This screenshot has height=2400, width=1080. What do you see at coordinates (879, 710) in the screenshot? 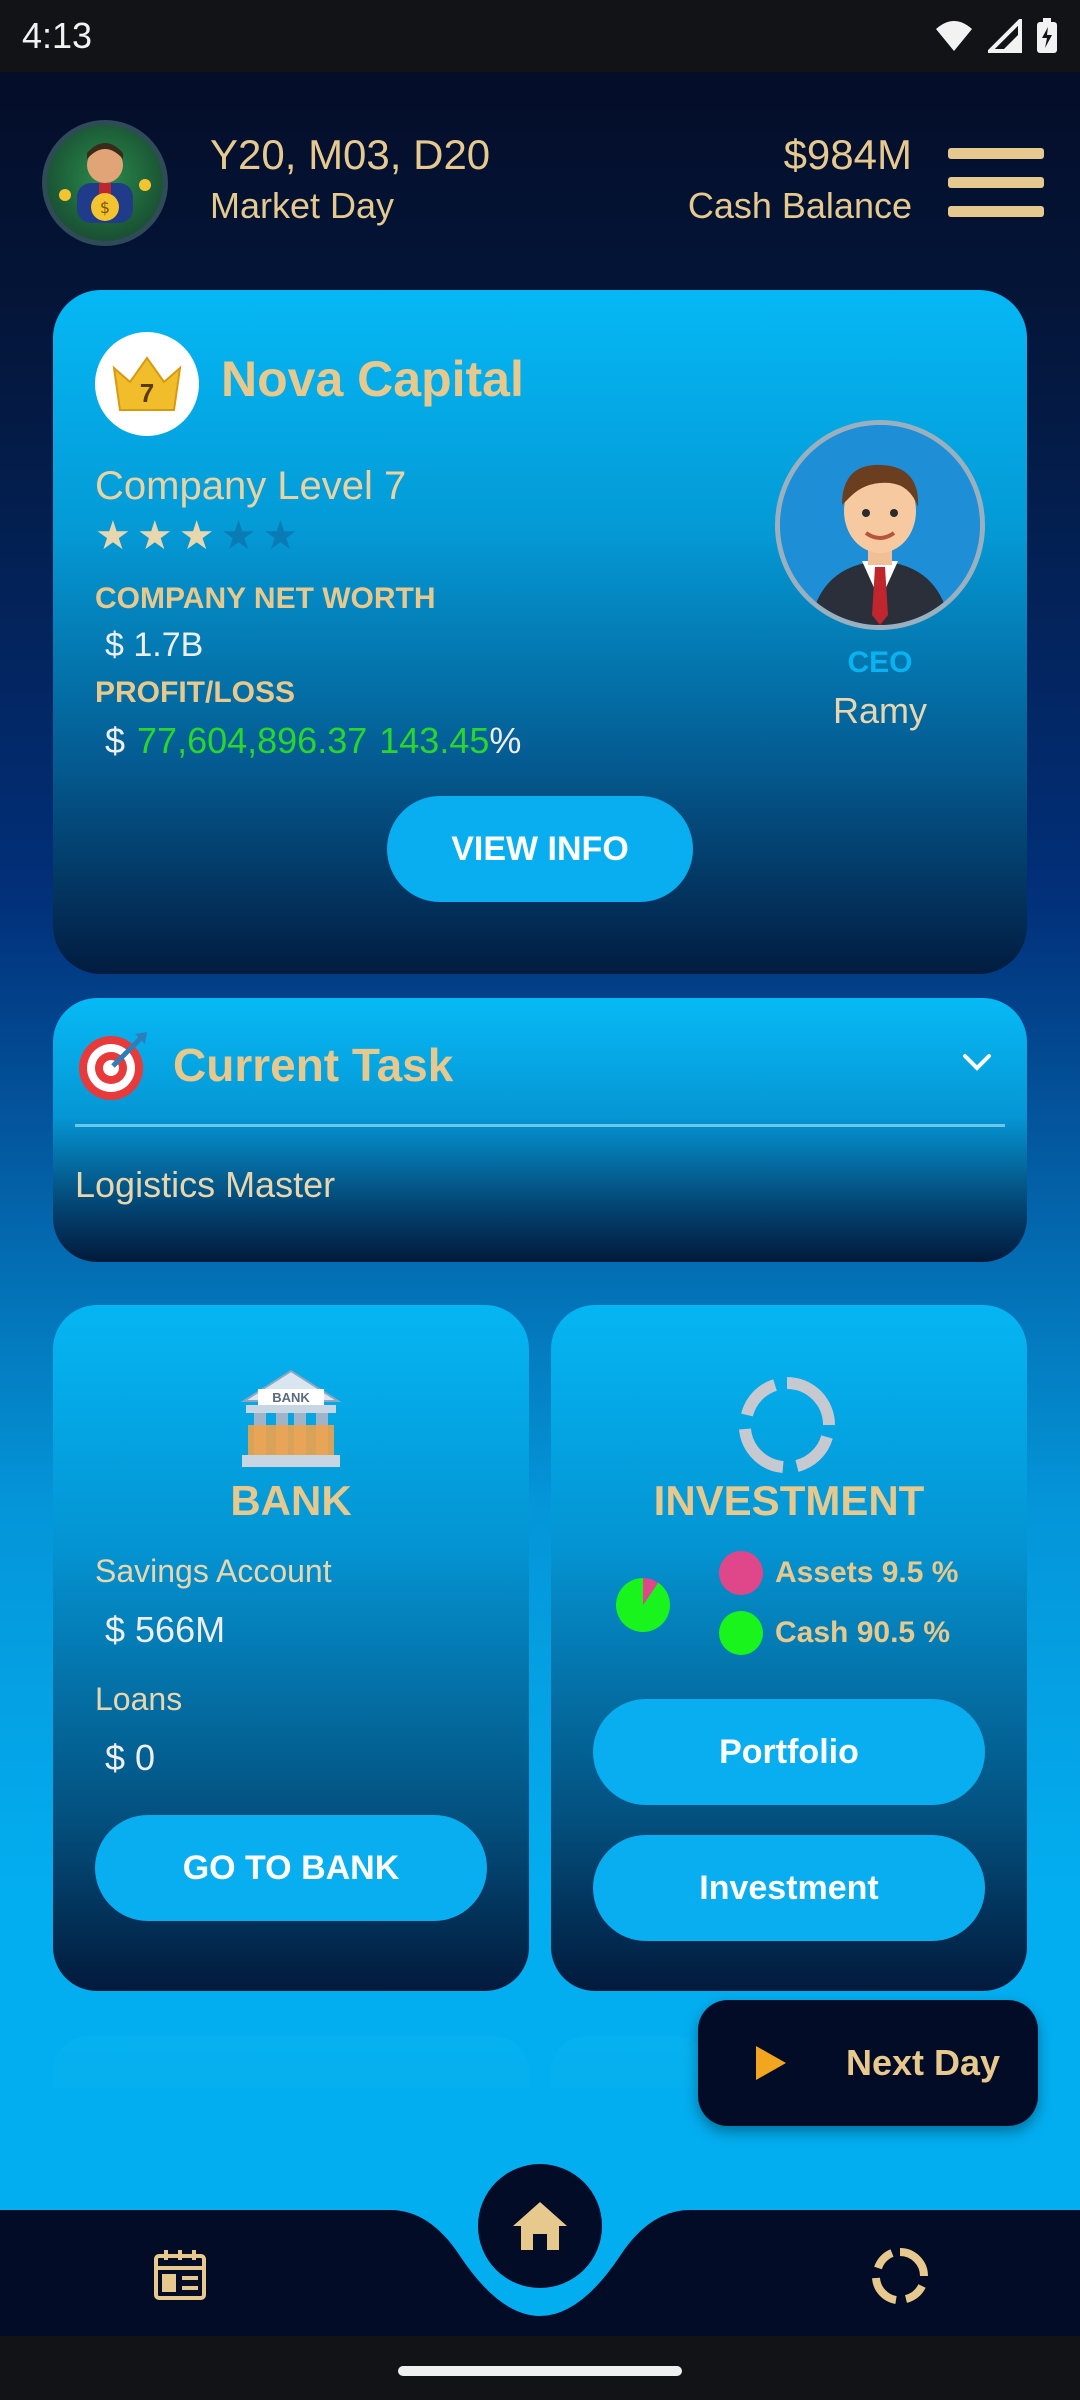
I see `ceo-name: Ramy` at bounding box center [879, 710].